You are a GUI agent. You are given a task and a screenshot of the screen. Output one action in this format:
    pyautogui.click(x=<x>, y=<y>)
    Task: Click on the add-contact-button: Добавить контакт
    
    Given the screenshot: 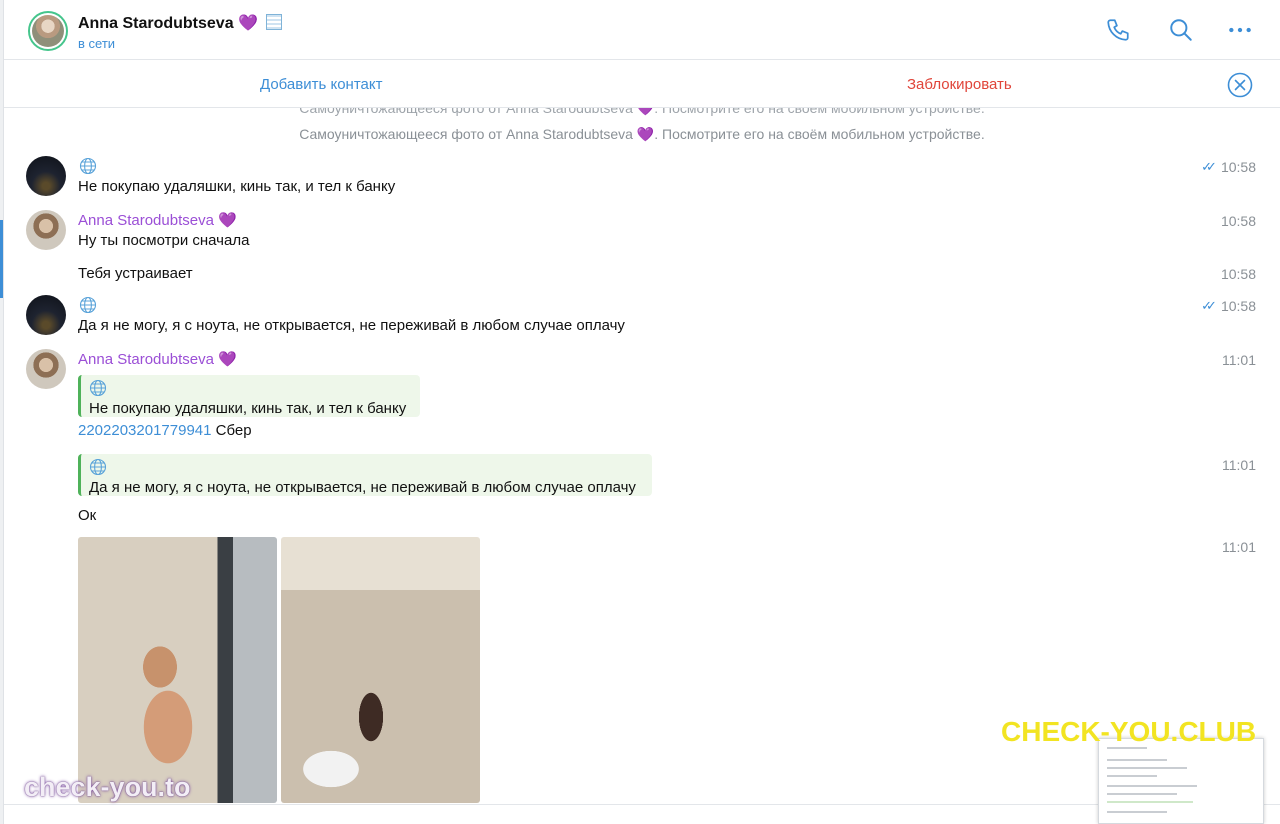 What is the action you would take?
    pyautogui.click(x=321, y=84)
    